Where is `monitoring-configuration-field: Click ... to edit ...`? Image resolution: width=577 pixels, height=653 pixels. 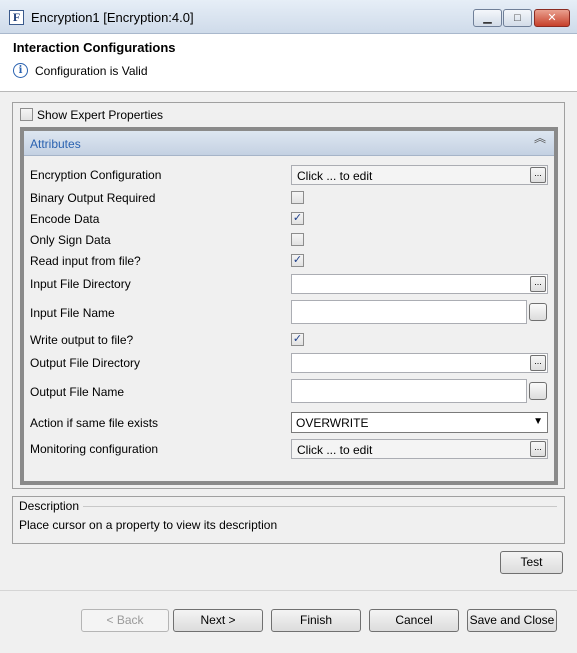 monitoring-configuration-field: Click ... to edit ... is located at coordinates (419, 449).